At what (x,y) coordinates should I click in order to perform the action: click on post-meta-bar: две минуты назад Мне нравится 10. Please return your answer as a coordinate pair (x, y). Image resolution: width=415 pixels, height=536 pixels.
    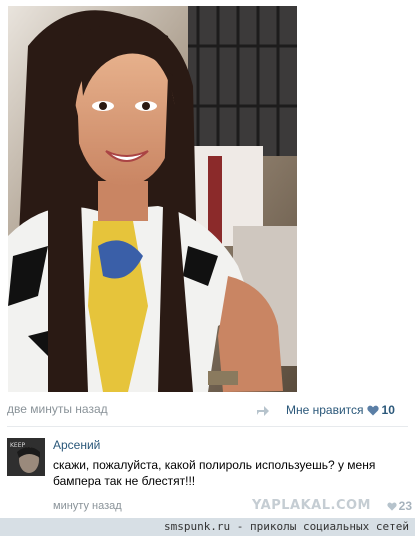
    Looking at the image, I should click on (207, 410).